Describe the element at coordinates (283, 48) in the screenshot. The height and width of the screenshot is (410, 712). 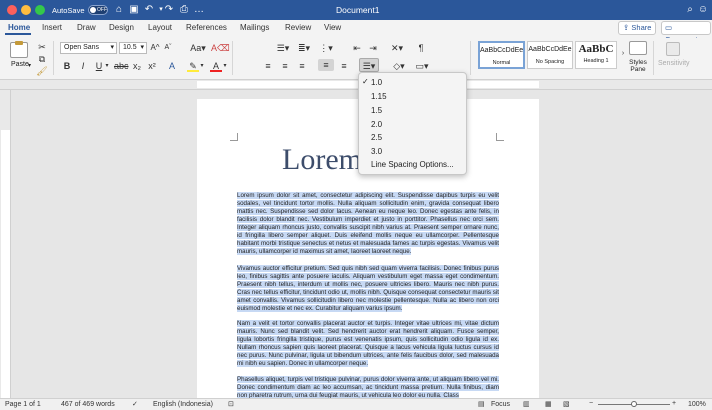
I see `bullets-icon: ☰▾` at that location.